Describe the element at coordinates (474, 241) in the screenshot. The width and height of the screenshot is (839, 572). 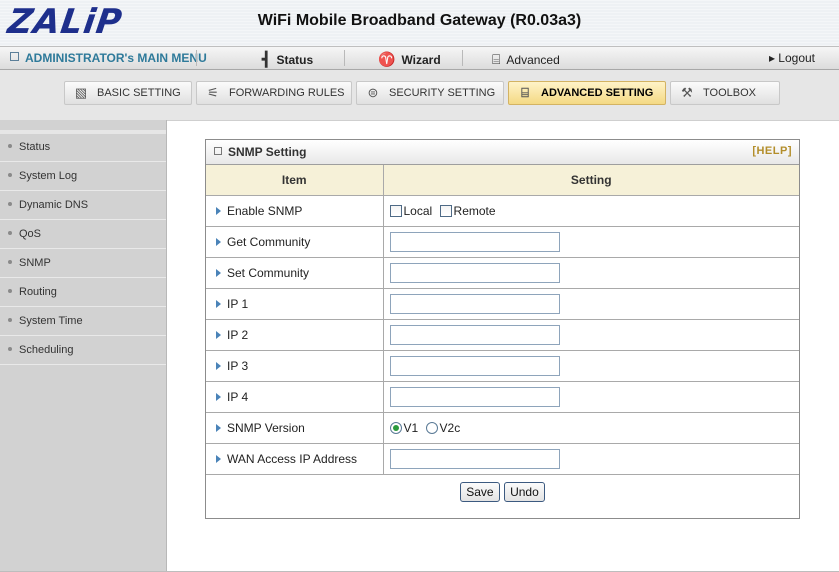
I see `get-community-input` at that location.